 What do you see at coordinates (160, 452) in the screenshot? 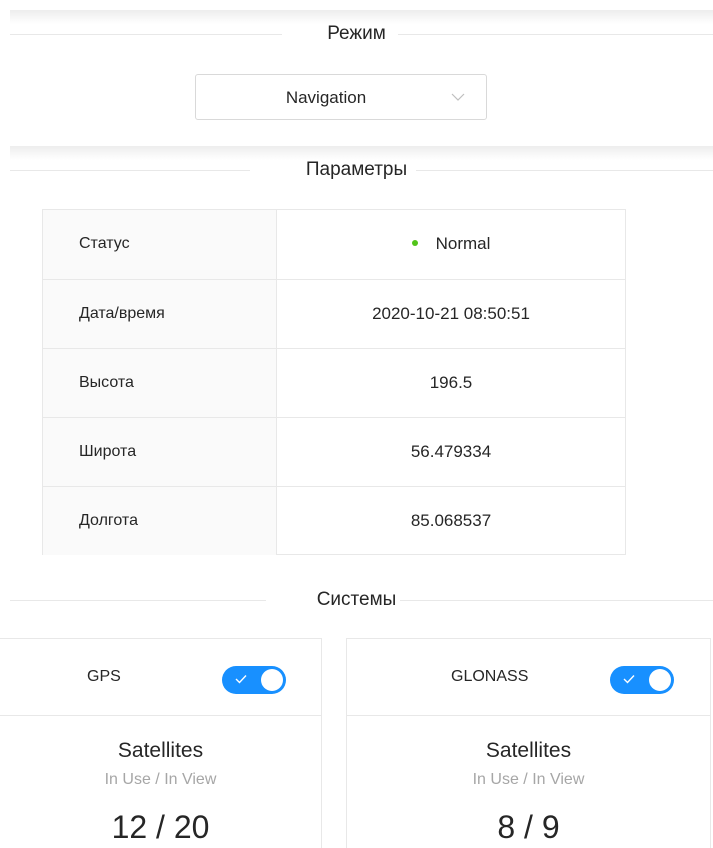
I see `param-label: Широта` at bounding box center [160, 452].